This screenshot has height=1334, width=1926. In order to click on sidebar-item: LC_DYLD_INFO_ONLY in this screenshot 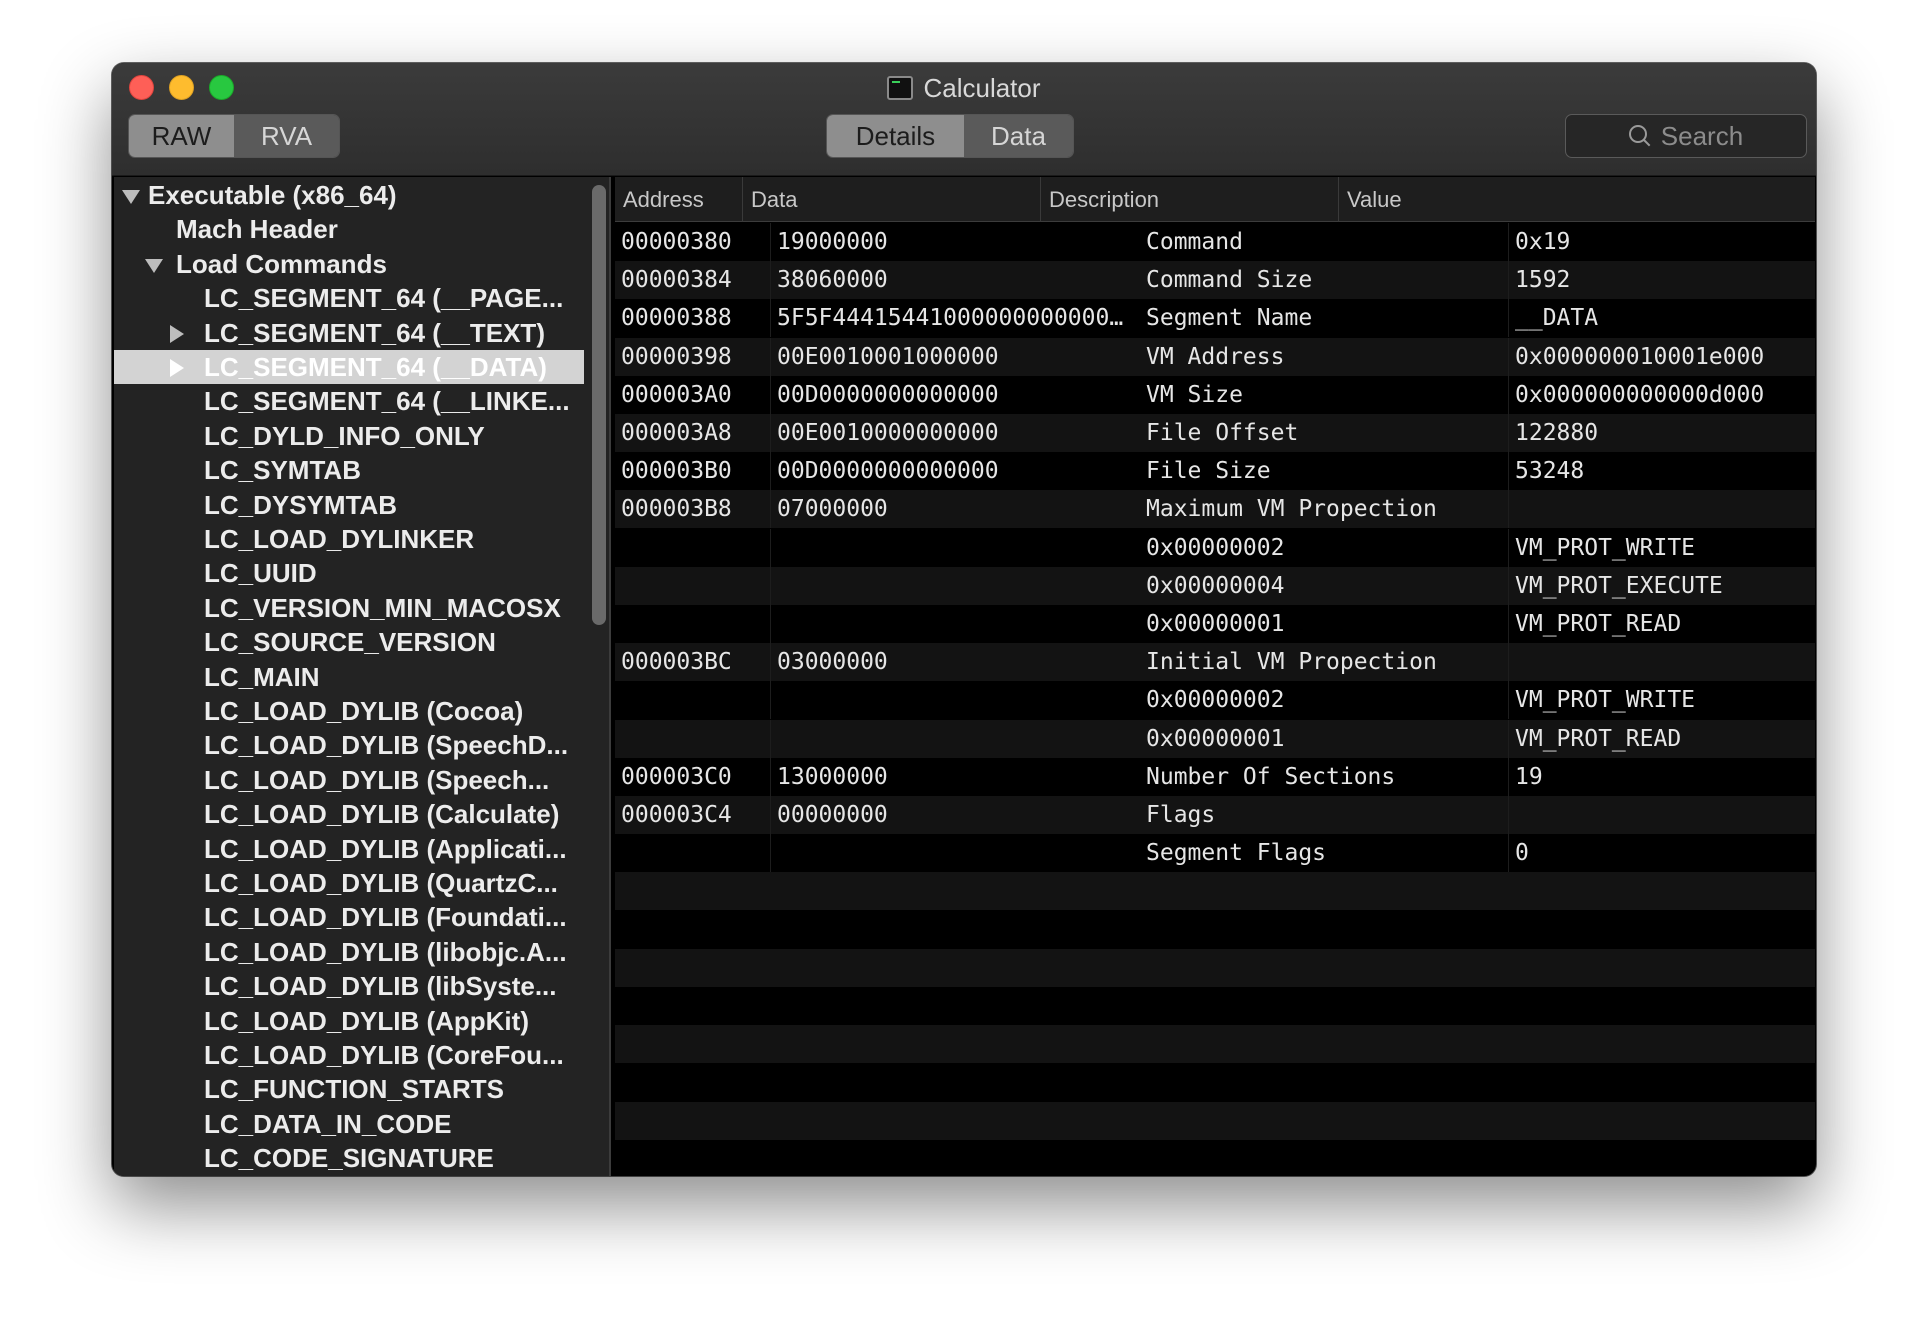, I will do `click(349, 436)`.